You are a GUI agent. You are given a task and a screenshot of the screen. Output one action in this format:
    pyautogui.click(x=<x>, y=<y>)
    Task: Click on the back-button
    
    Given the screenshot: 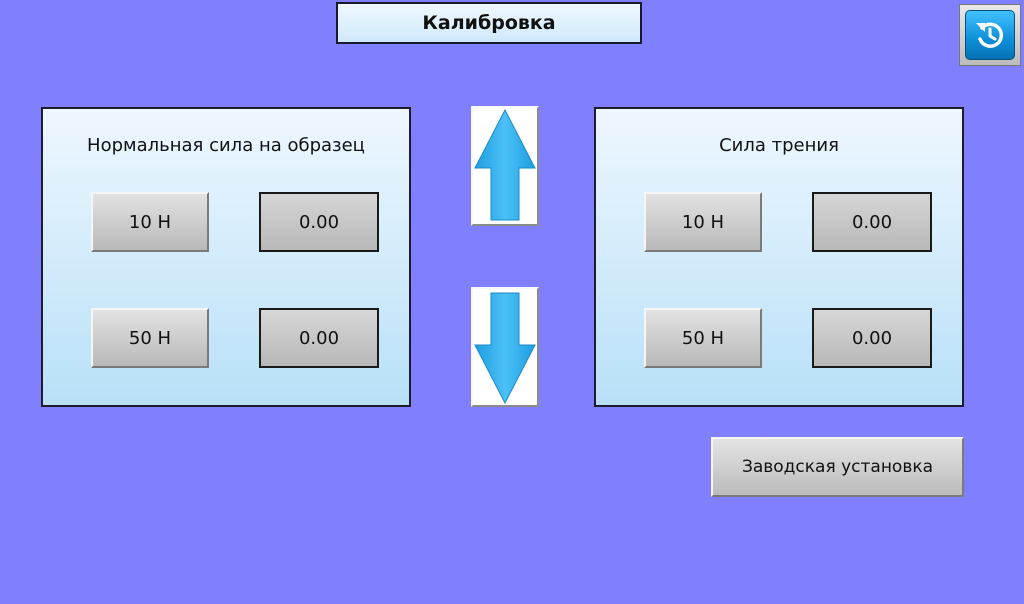 What is the action you would take?
    pyautogui.click(x=990, y=35)
    